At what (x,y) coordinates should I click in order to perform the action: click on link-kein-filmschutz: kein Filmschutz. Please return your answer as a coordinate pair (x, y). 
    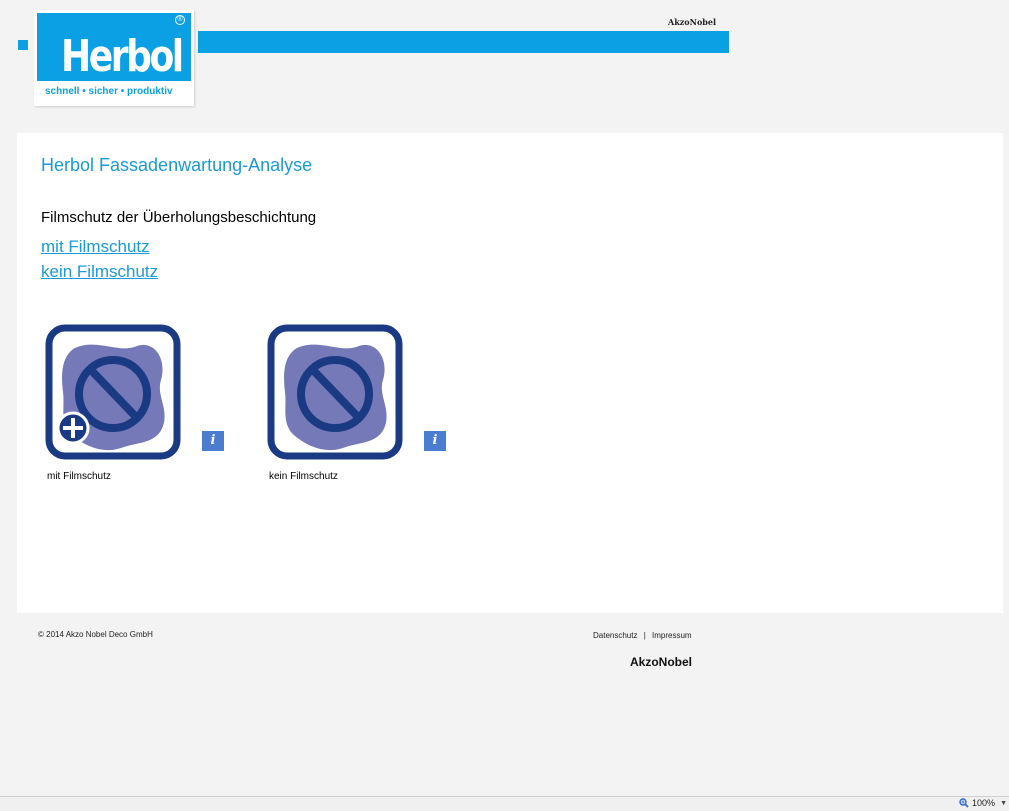
    Looking at the image, I should click on (99, 272).